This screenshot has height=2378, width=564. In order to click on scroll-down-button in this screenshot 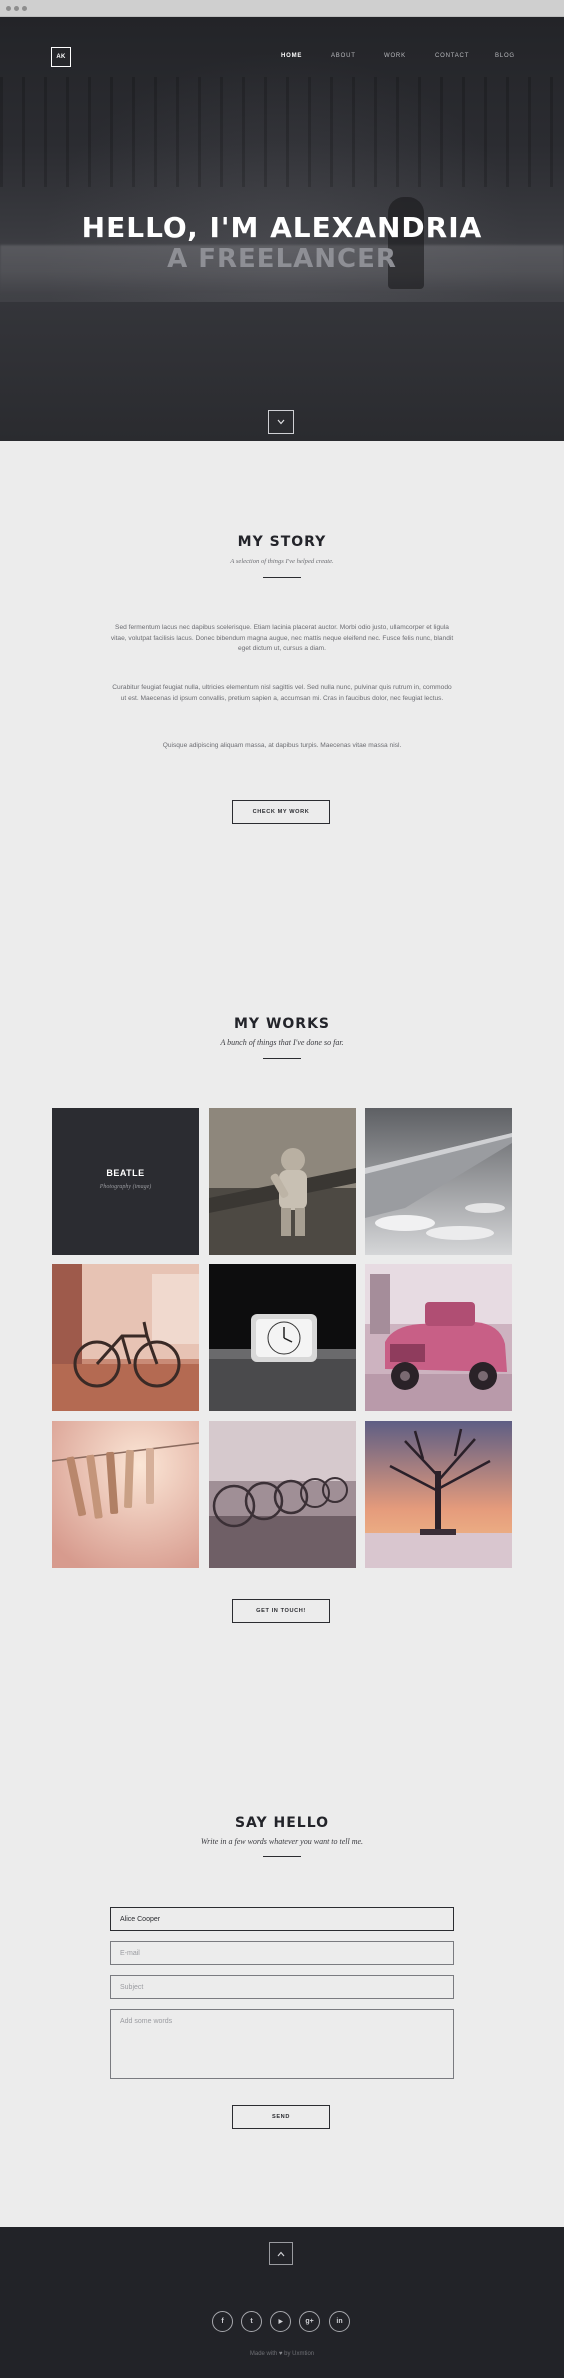, I will do `click(281, 422)`.